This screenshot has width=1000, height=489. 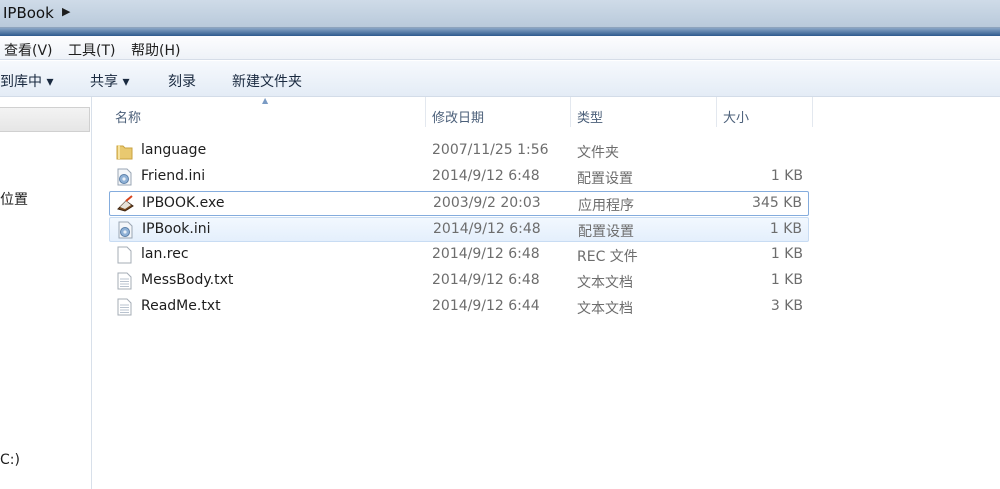 I want to click on file-row: MessBody.txt 2014/9/12 6:48 文本文档 1 KB, so click(x=459, y=281).